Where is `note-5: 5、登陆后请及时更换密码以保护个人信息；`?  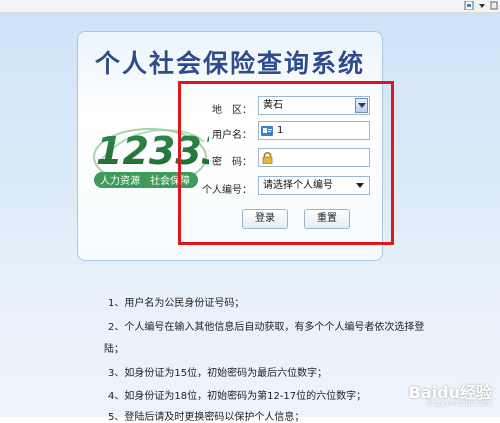 note-5: 5、登陆后请及时更换密码以保护个人信息； is located at coordinates (206, 417).